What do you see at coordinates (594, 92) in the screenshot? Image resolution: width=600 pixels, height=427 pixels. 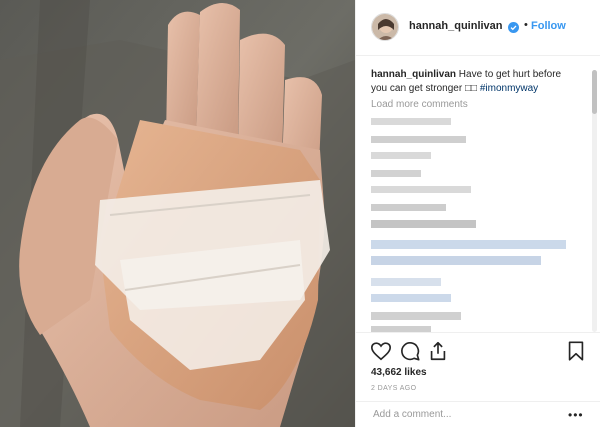 I see `scrollbar-thumb` at bounding box center [594, 92].